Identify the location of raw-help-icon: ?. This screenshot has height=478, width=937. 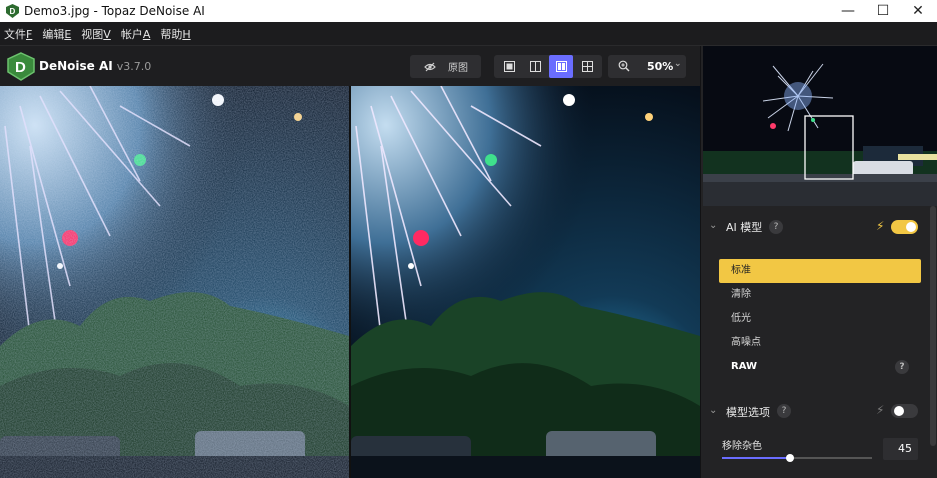
(902, 367).